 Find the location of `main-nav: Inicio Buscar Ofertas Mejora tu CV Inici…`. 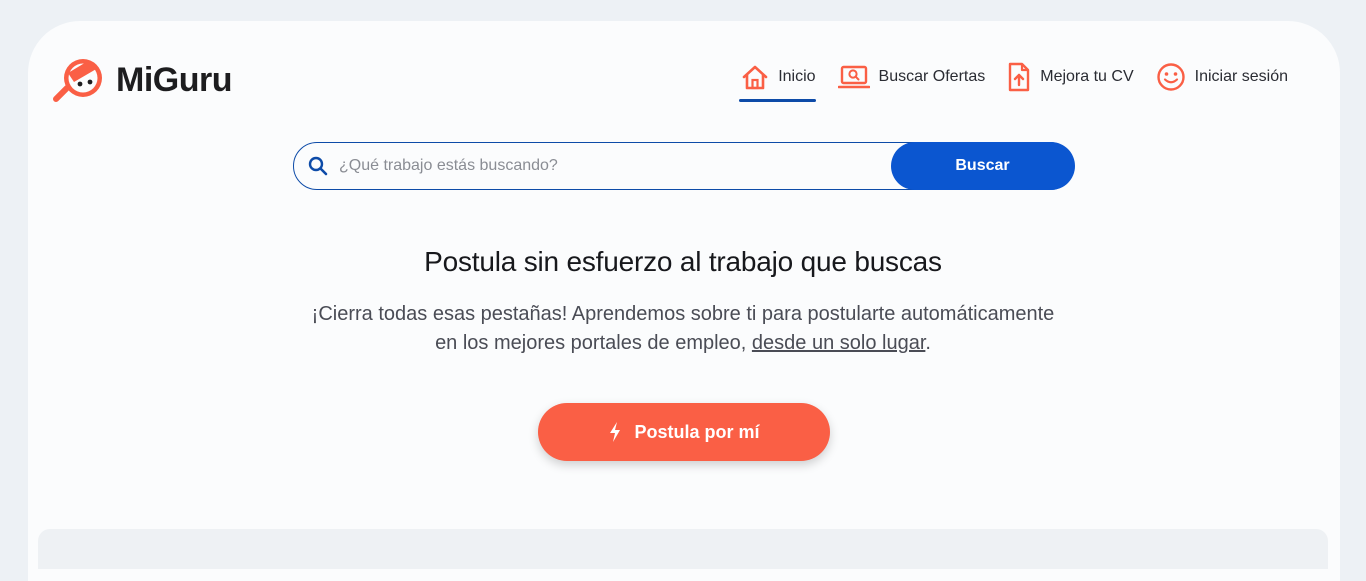

main-nav: Inicio Buscar Ofertas Mejora tu CV Inici… is located at coordinates (1003, 81).